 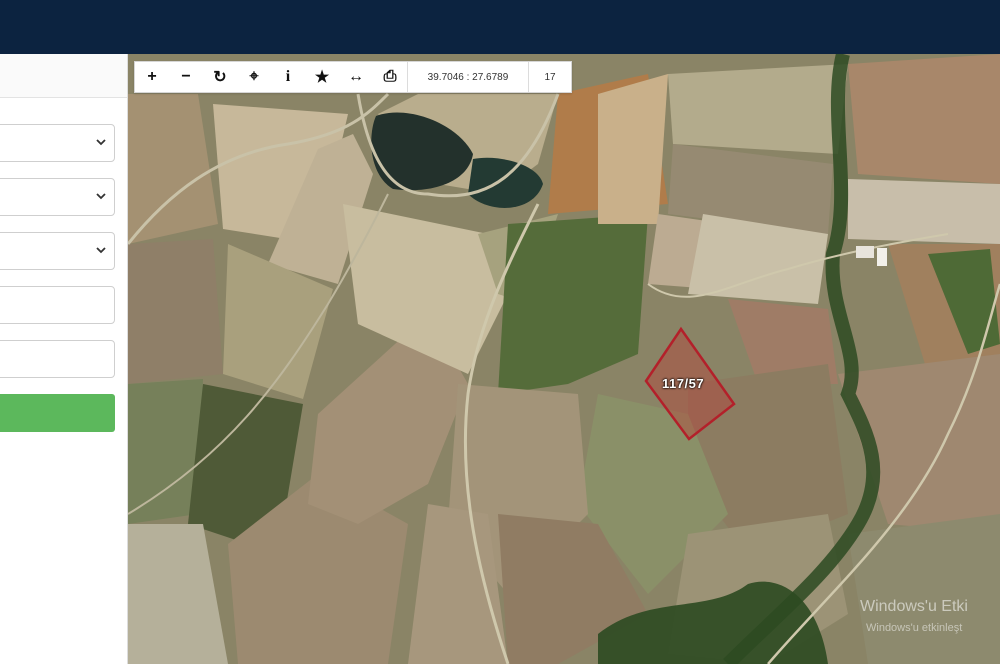 I want to click on star-icon: ★, so click(x=322, y=77).